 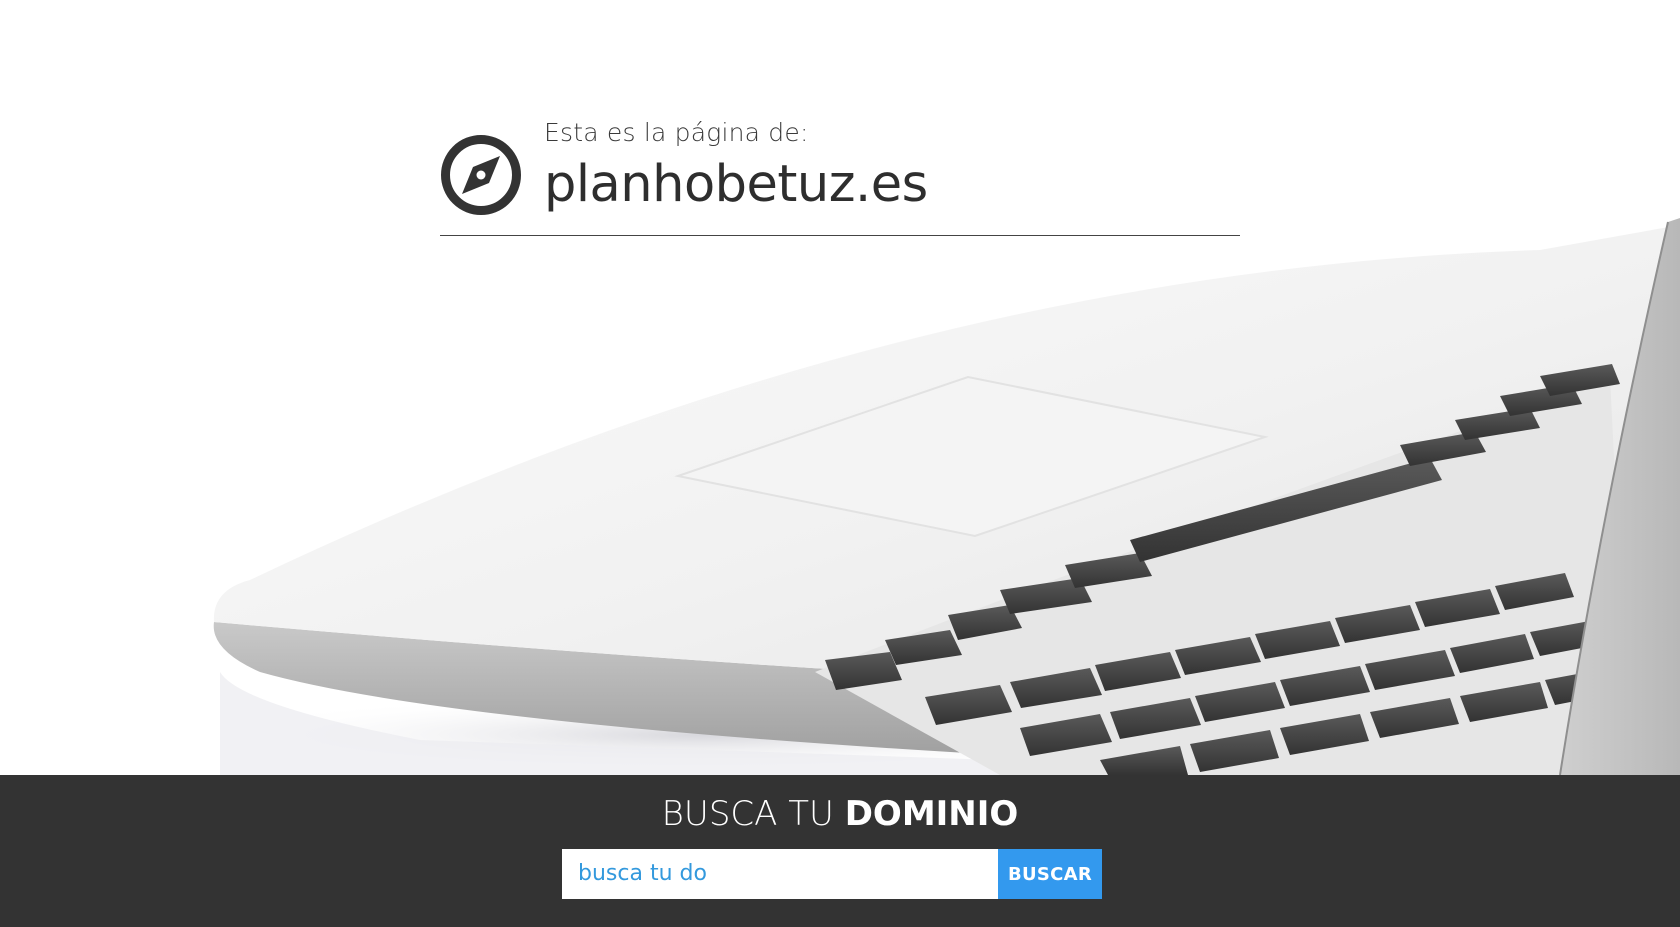 I want to click on domain-title: planhobetuz.es, so click(x=736, y=184).